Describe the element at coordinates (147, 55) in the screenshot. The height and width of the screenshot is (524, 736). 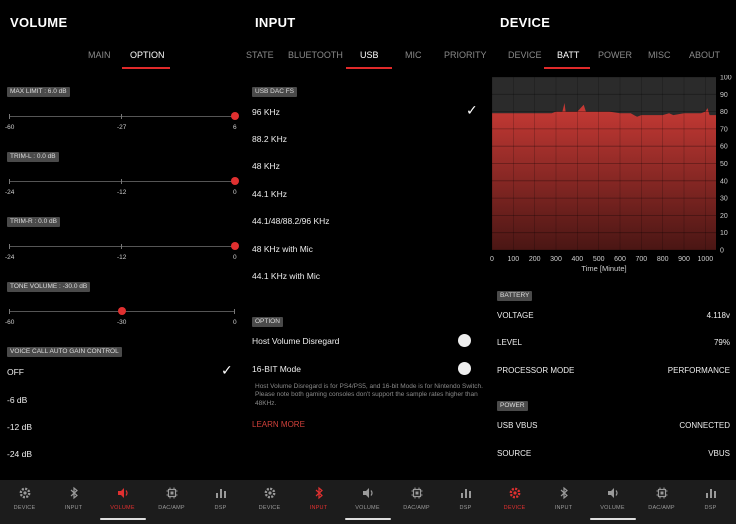
I see `tab-option: OPTION` at that location.